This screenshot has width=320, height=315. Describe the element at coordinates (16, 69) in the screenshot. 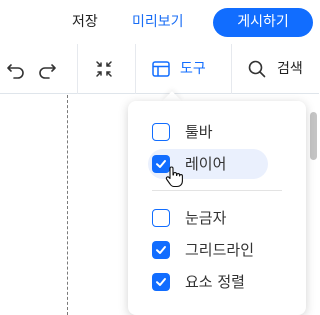

I see `undo-icon` at that location.